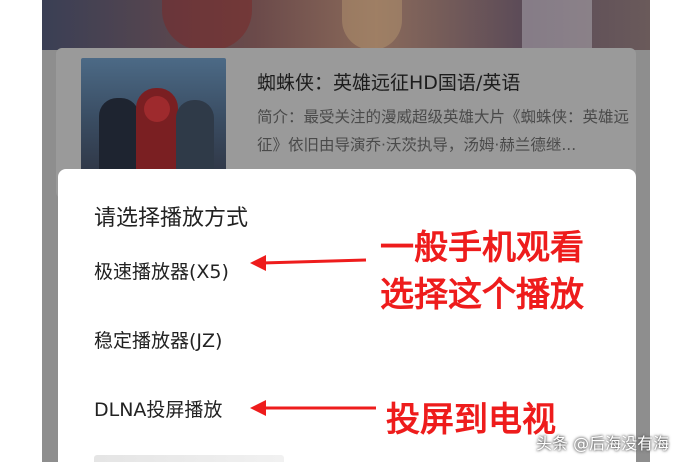  Describe the element at coordinates (389, 83) in the screenshot. I see `movie-title: 蜘蛛侠：英雄远征HD国语/英语` at that location.